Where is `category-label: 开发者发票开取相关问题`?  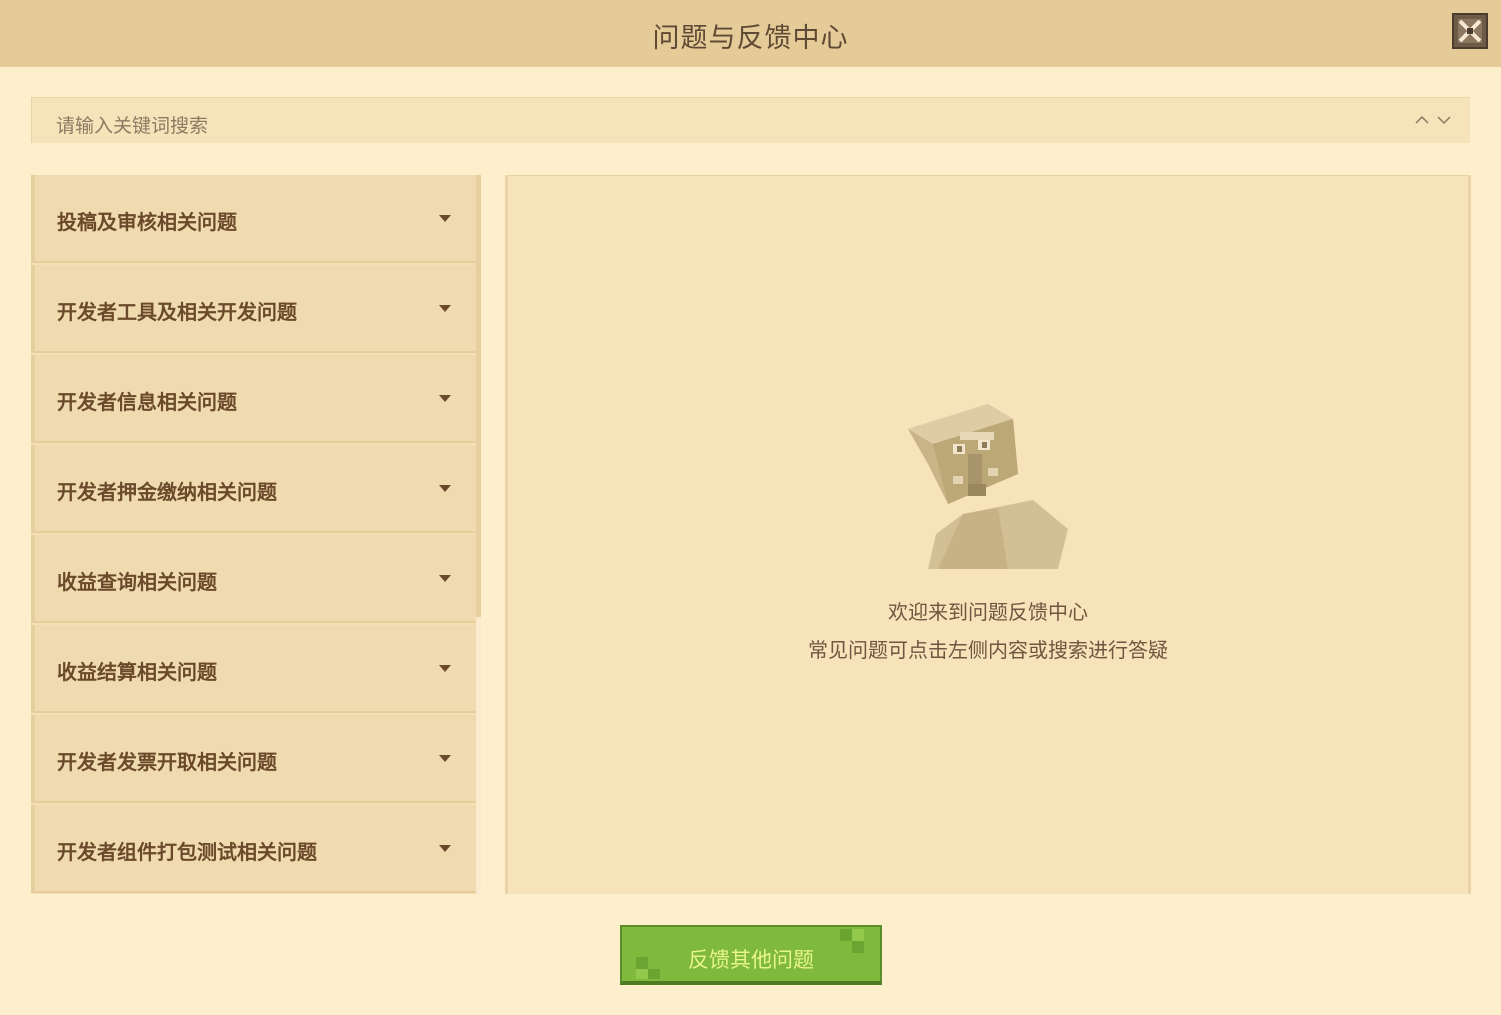 category-label: 开发者发票开取相关问题 is located at coordinates (167, 762).